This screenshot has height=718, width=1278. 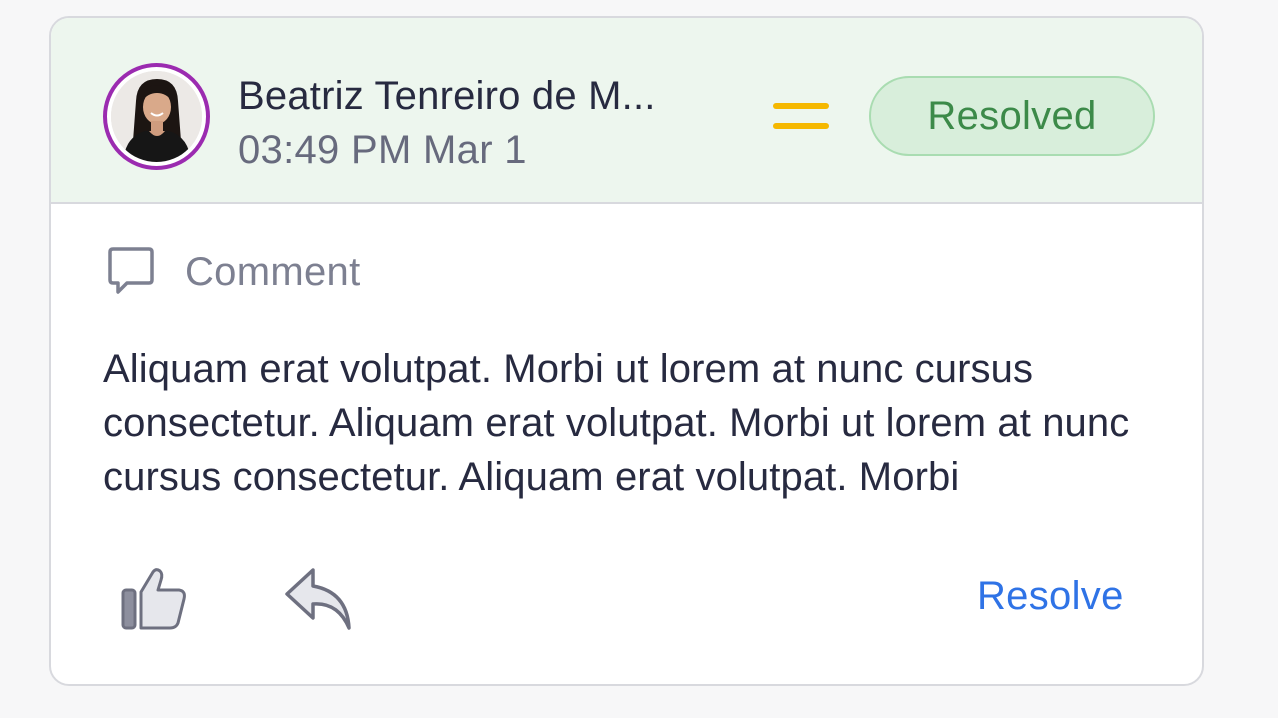 What do you see at coordinates (382, 150) in the screenshot?
I see `comment-timestamp: 03:49 PM Mar 1` at bounding box center [382, 150].